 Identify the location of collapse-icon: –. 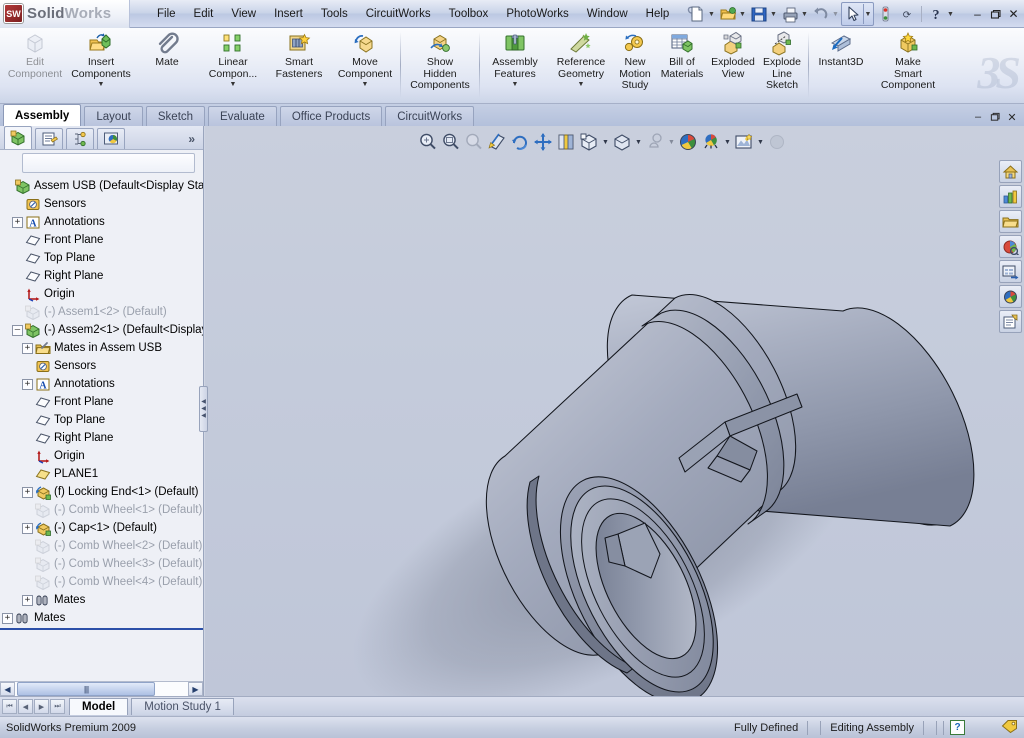
(17, 330).